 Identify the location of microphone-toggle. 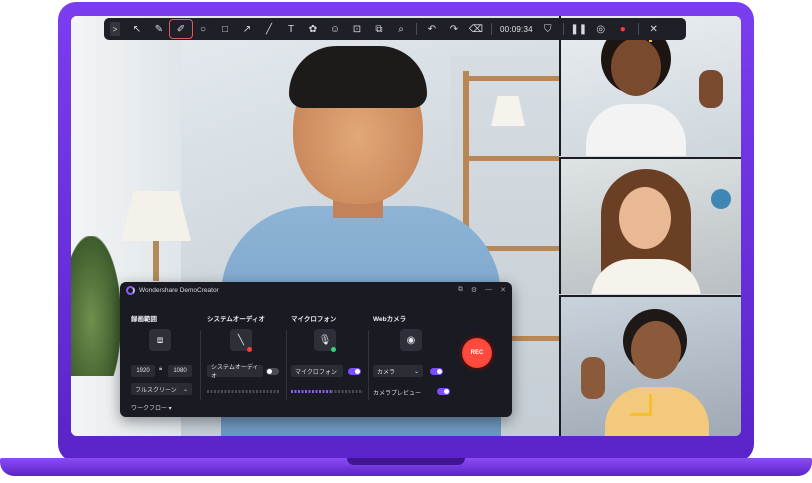
(354, 371).